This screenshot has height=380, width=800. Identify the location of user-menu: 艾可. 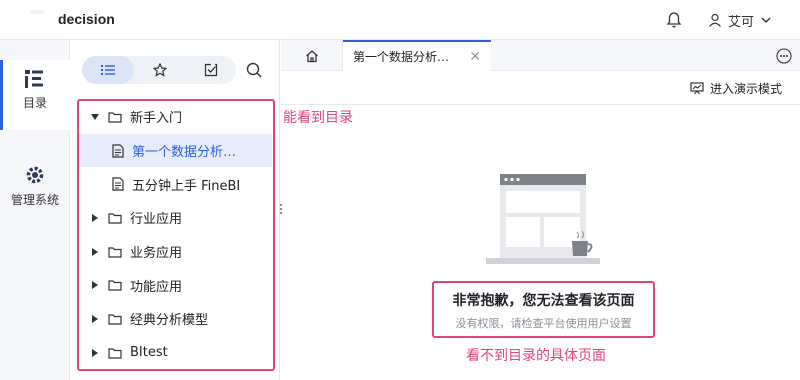
(740, 20).